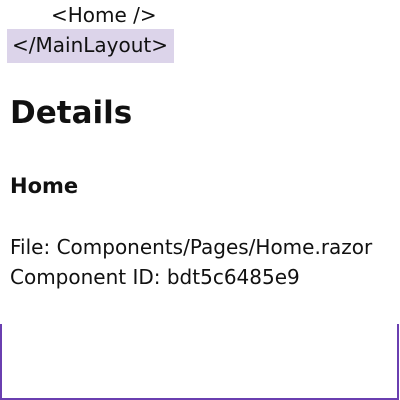 The image size is (400, 400). What do you see at coordinates (191, 247) in the screenshot?
I see `file-path-text: File: Components/Pages/Home.razor` at bounding box center [191, 247].